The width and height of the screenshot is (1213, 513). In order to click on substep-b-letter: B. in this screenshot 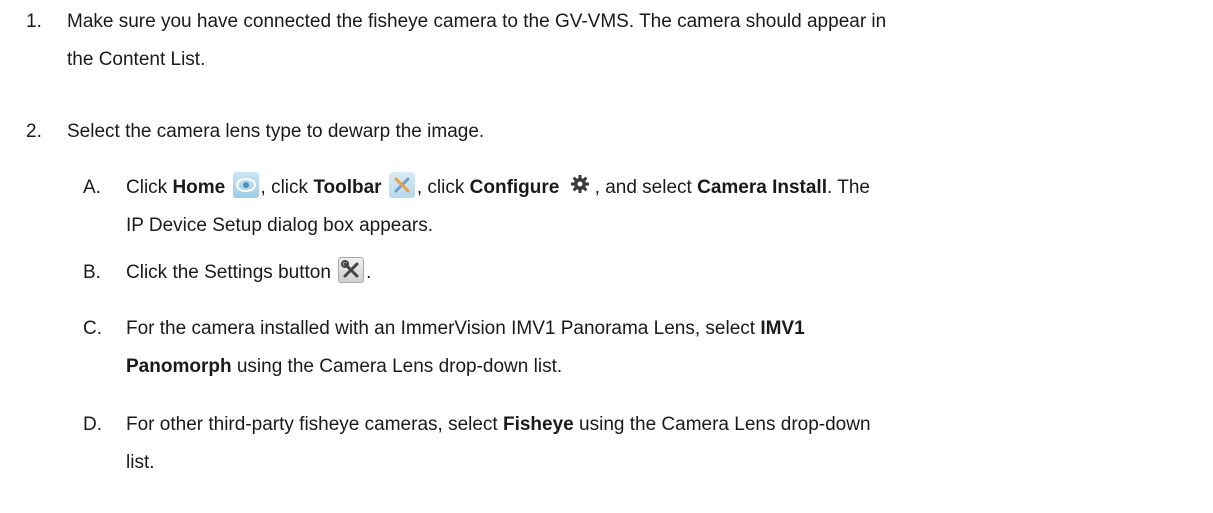, I will do `click(92, 272)`.